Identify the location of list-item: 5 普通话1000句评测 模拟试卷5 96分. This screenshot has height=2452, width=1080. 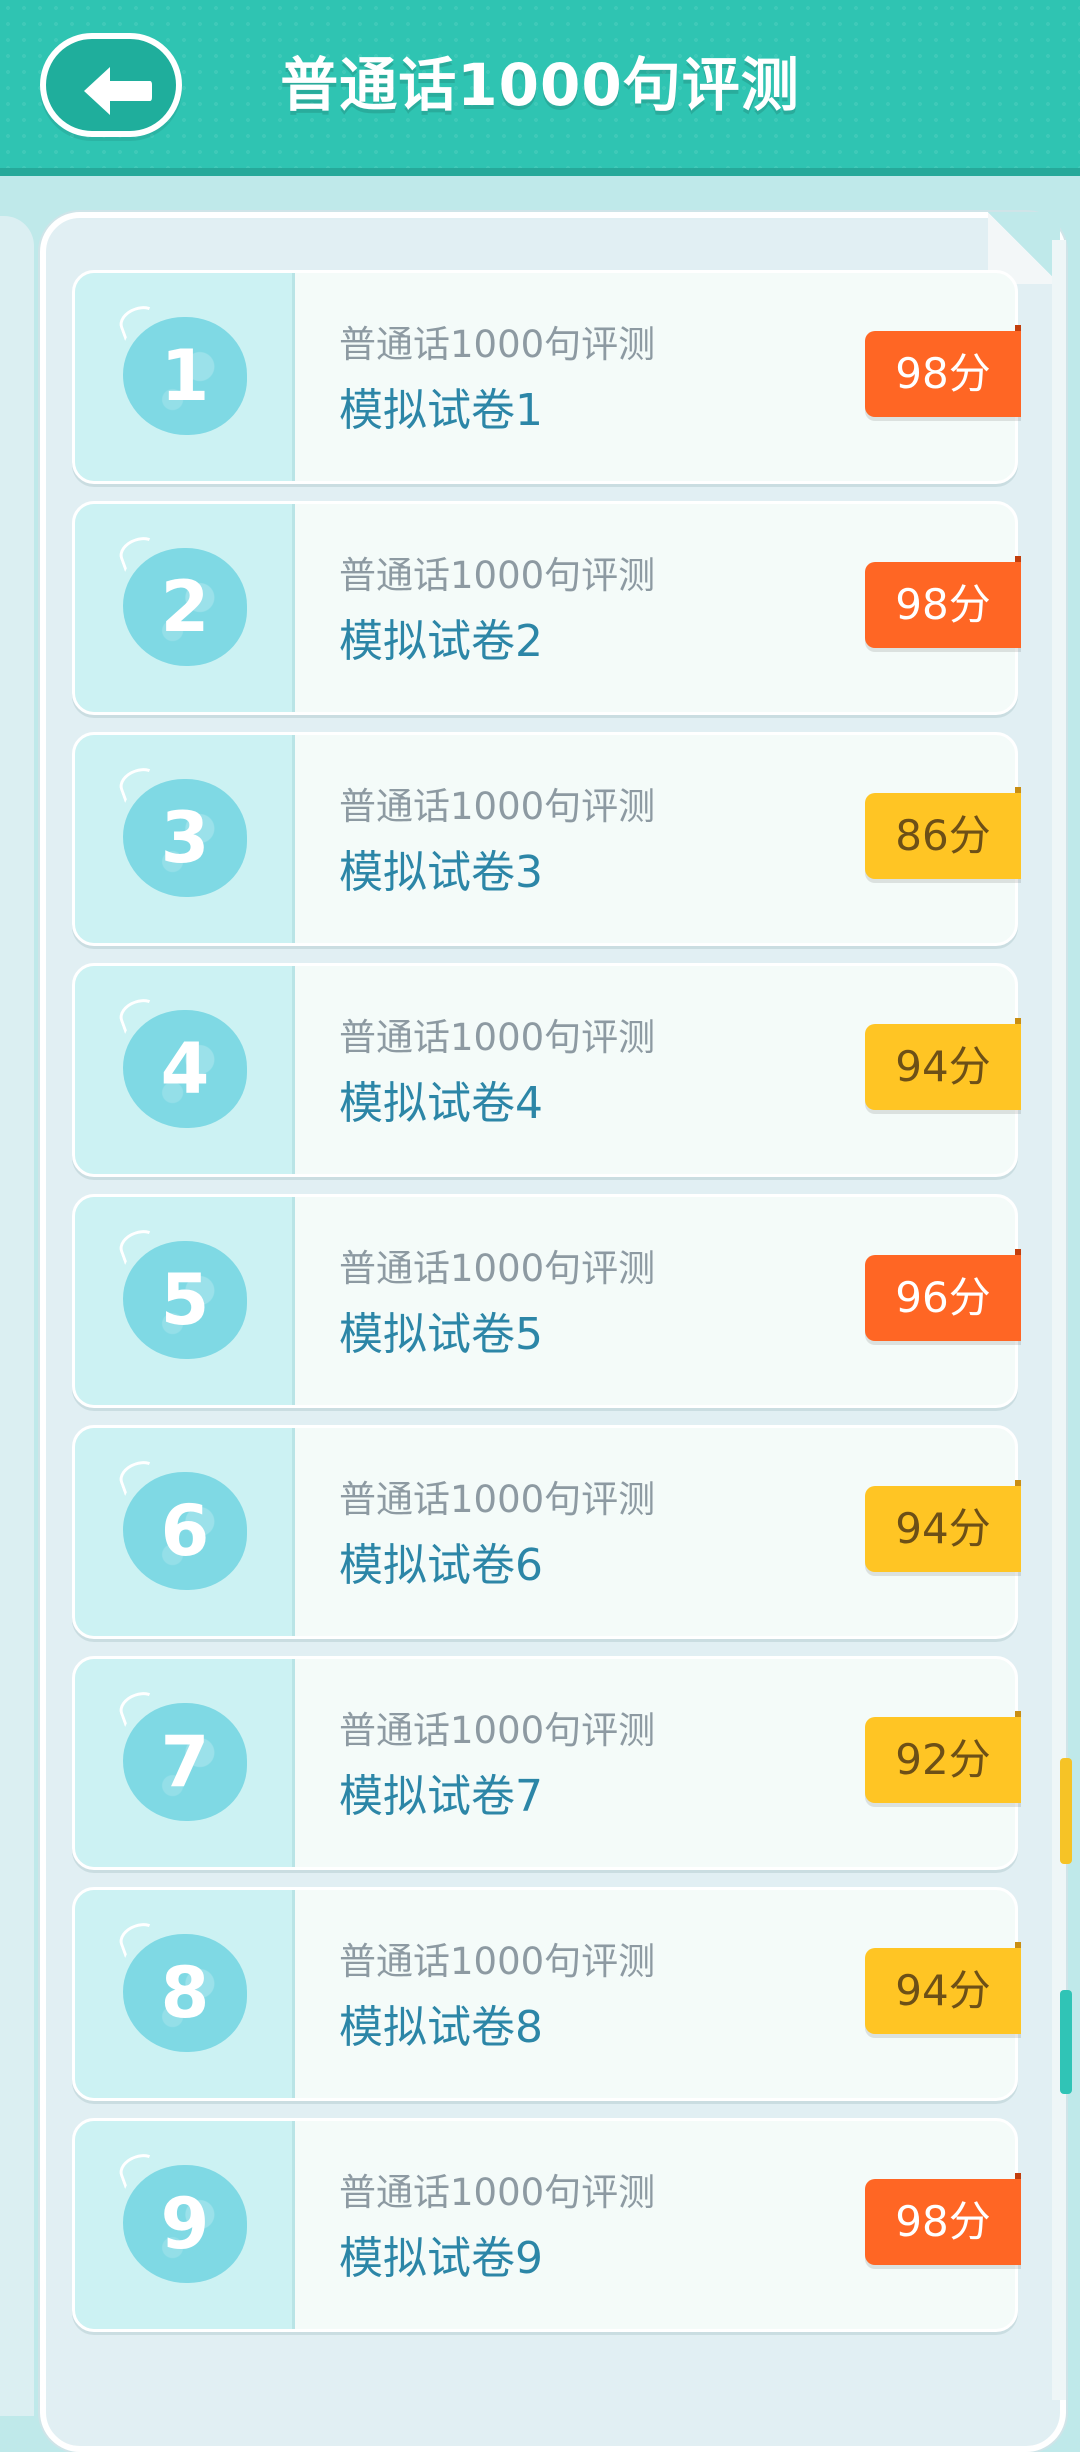
(546, 1301).